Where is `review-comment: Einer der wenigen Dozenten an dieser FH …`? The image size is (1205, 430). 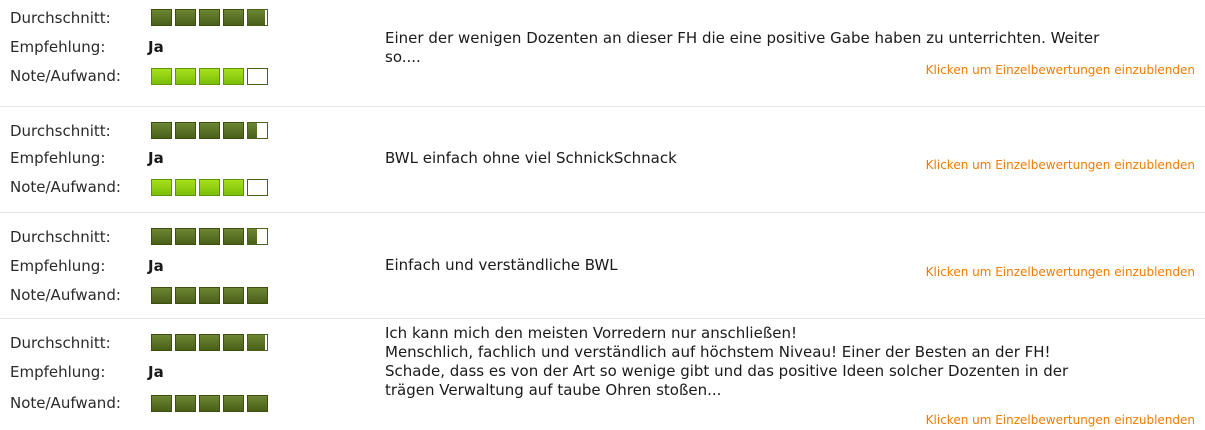
review-comment: Einer der wenigen Dozenten an dieser FH … is located at coordinates (790, 48).